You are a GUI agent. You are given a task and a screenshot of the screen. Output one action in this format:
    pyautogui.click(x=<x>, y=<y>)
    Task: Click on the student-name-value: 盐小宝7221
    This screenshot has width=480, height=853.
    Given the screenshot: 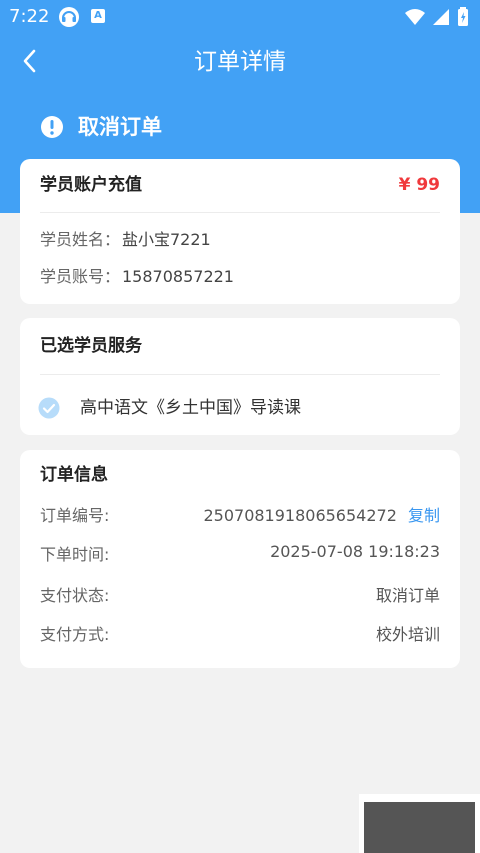 What is the action you would take?
    pyautogui.click(x=166, y=239)
    